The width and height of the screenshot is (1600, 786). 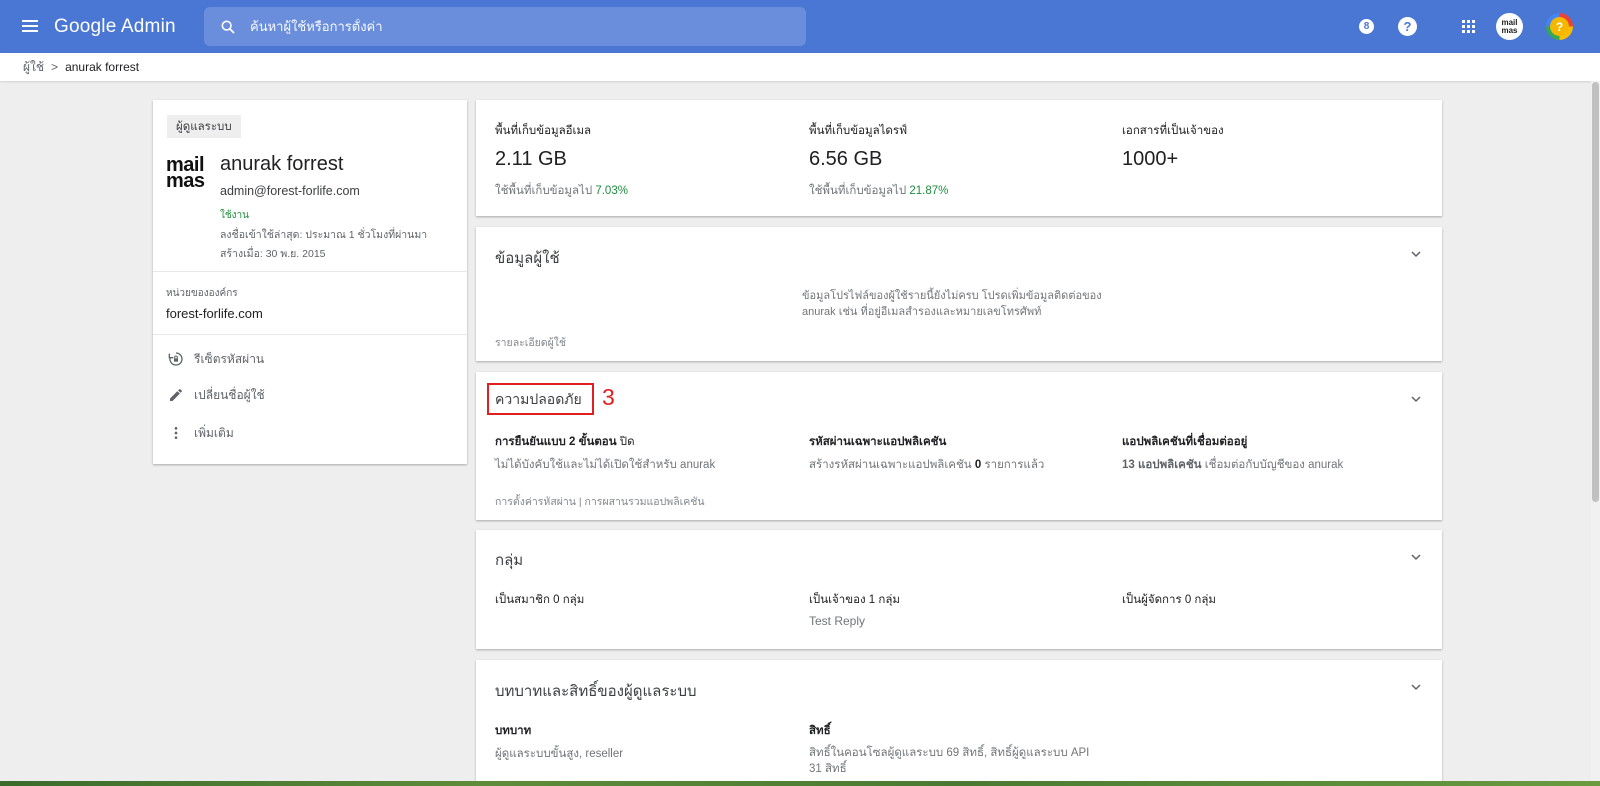 What do you see at coordinates (509, 560) in the screenshot?
I see `groups-title: กลุ่ม` at bounding box center [509, 560].